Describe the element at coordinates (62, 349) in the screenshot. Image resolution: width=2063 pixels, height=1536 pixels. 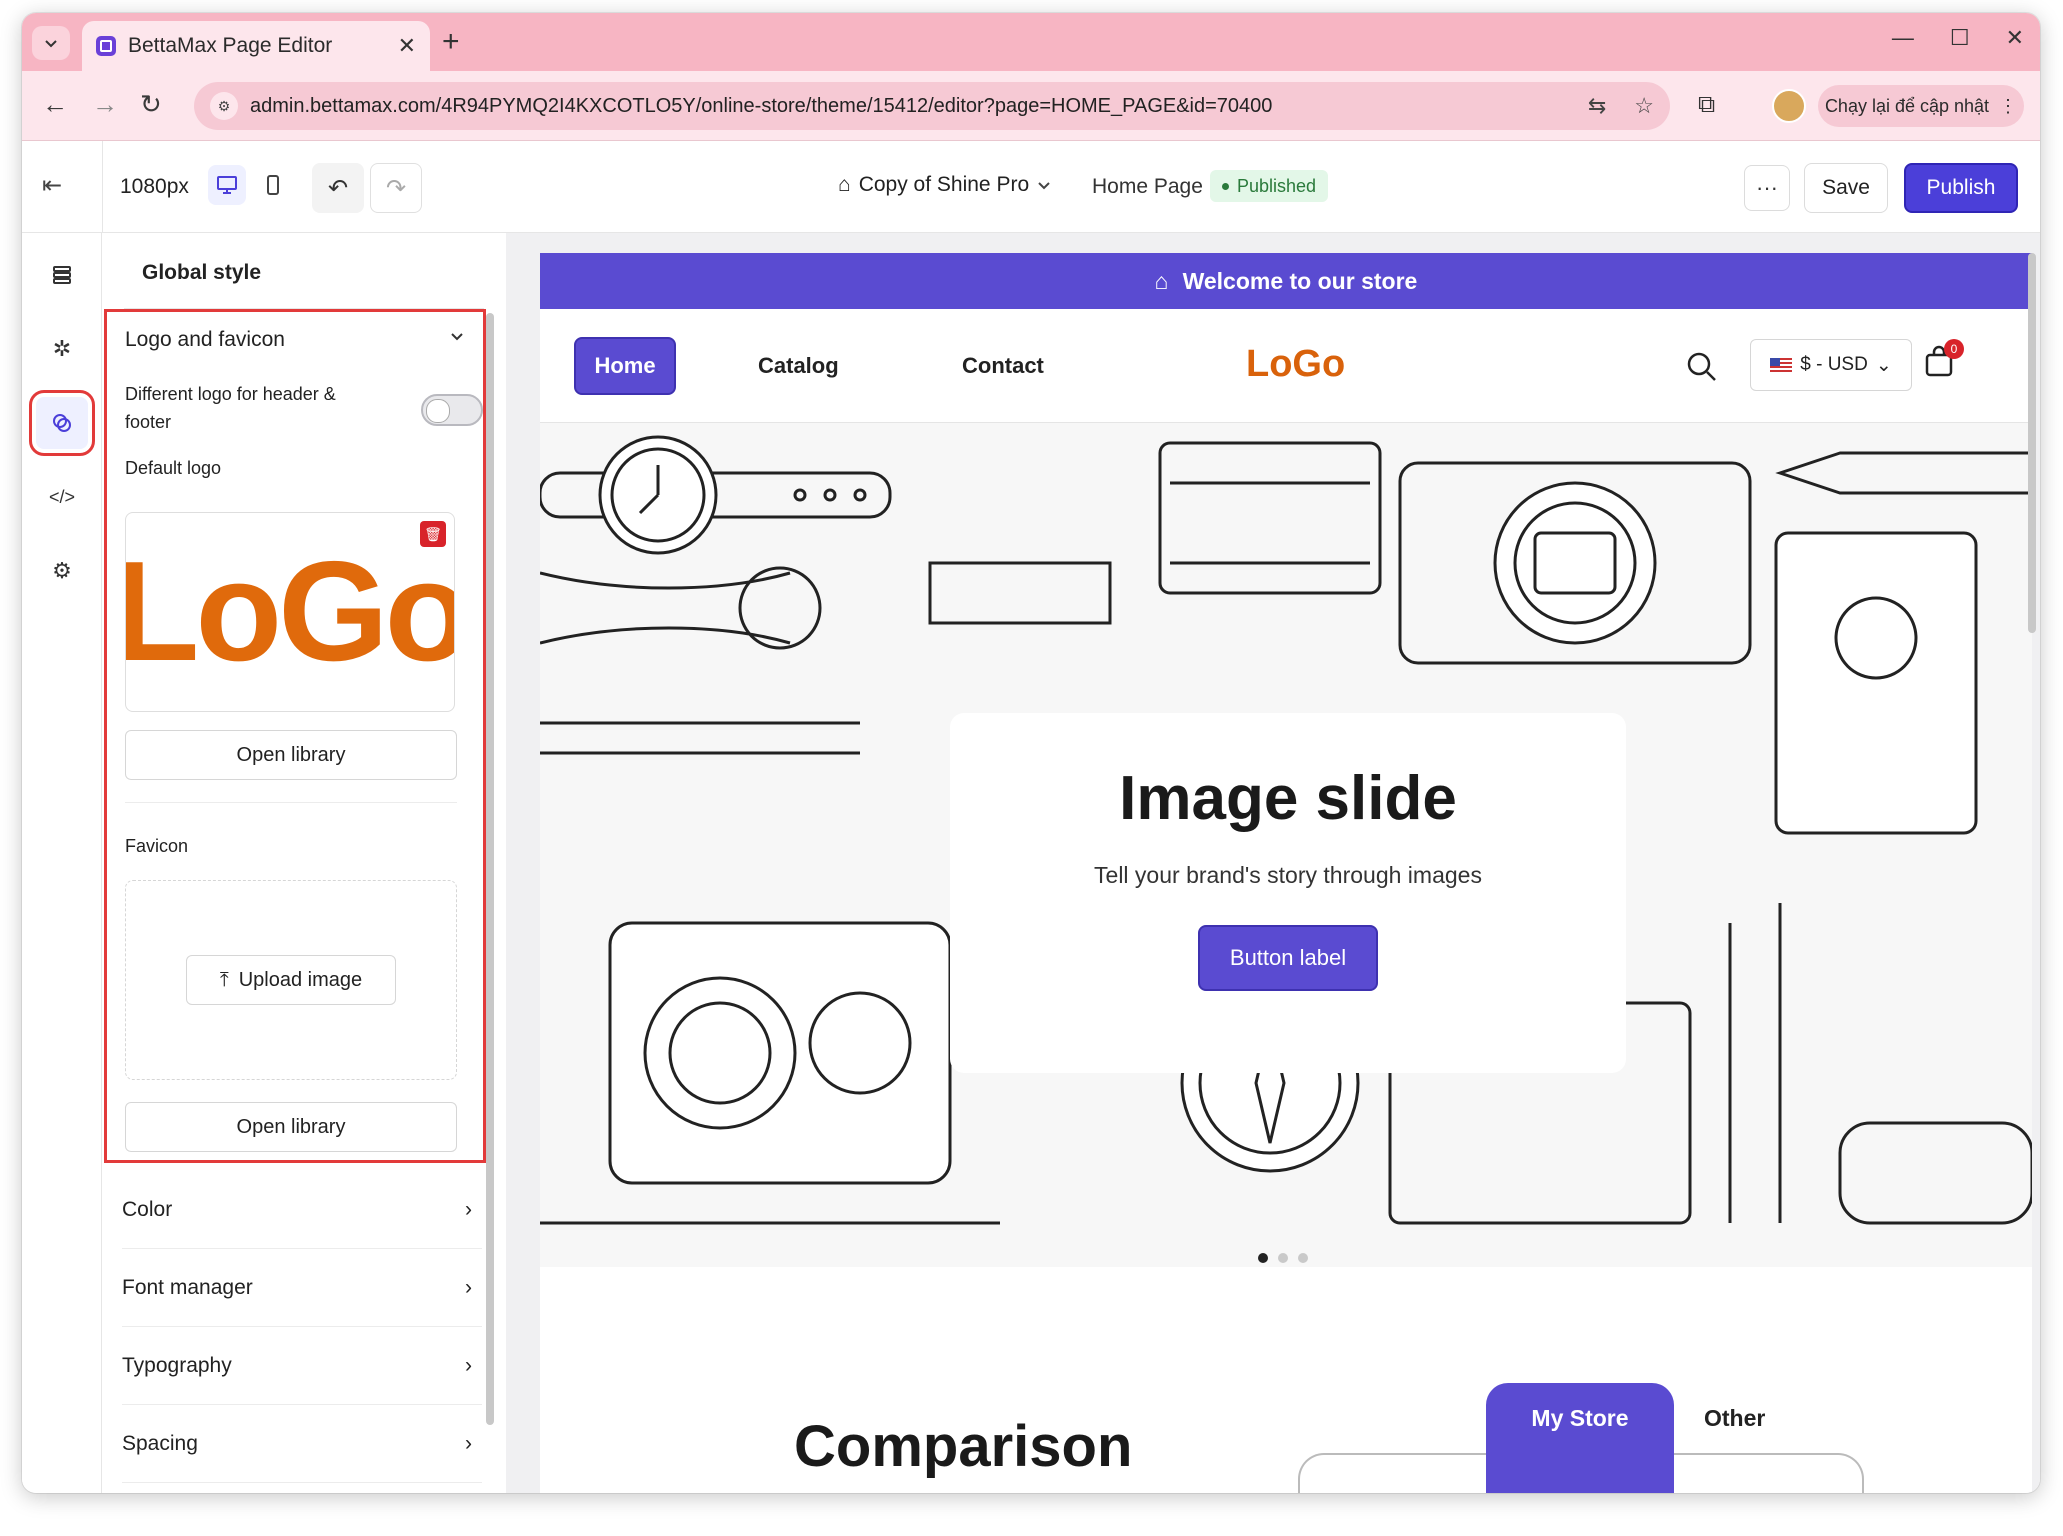
I see `apps-button: ✲` at that location.